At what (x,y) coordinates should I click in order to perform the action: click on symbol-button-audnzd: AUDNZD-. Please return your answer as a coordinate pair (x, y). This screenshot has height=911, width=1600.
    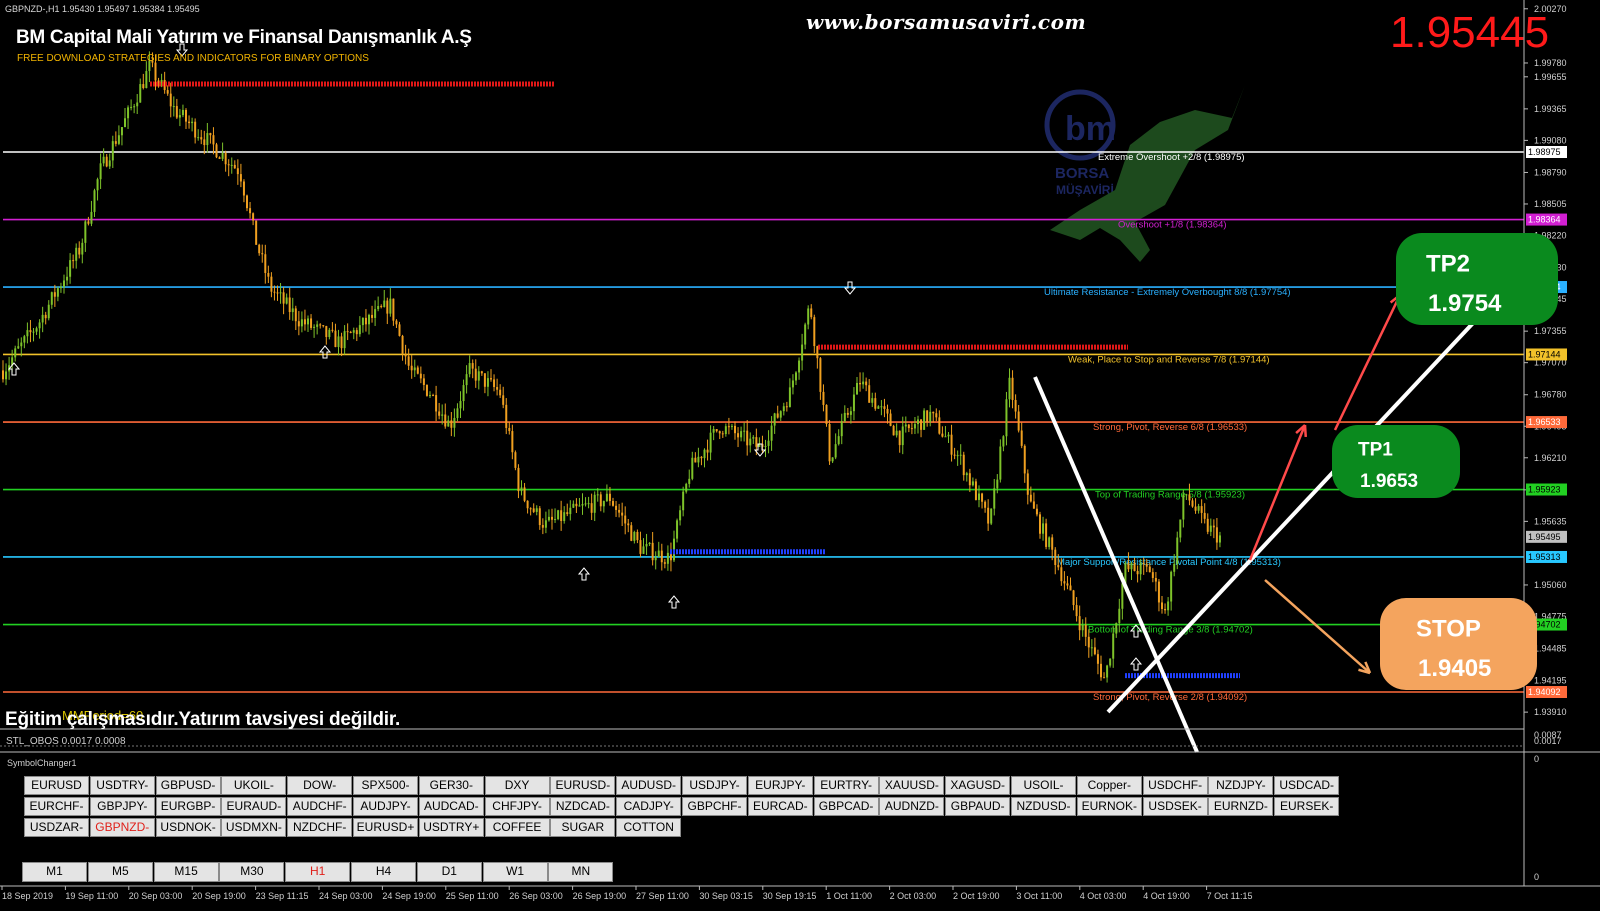
    Looking at the image, I should click on (912, 806).